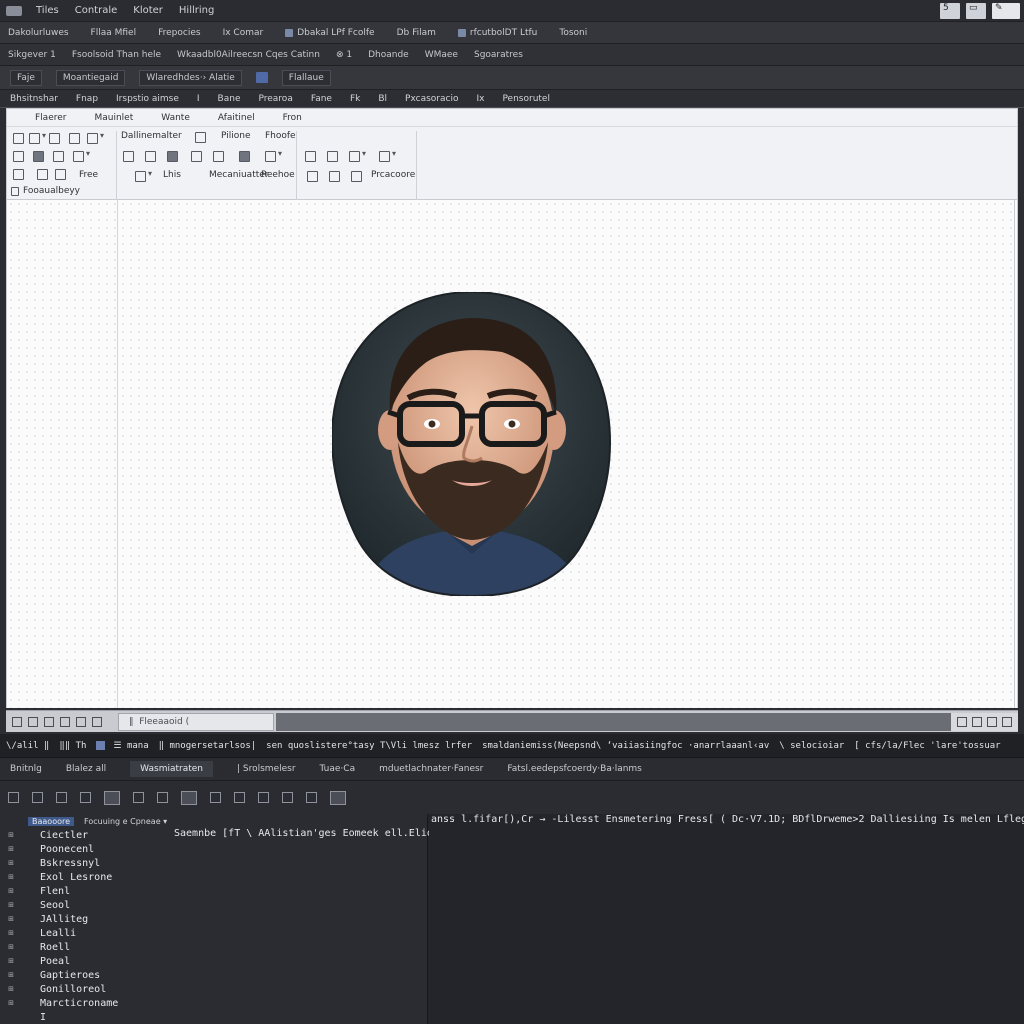 The width and height of the screenshot is (1024, 1024). What do you see at coordinates (15, 191) in the screenshot?
I see `checkbox-icon` at bounding box center [15, 191].